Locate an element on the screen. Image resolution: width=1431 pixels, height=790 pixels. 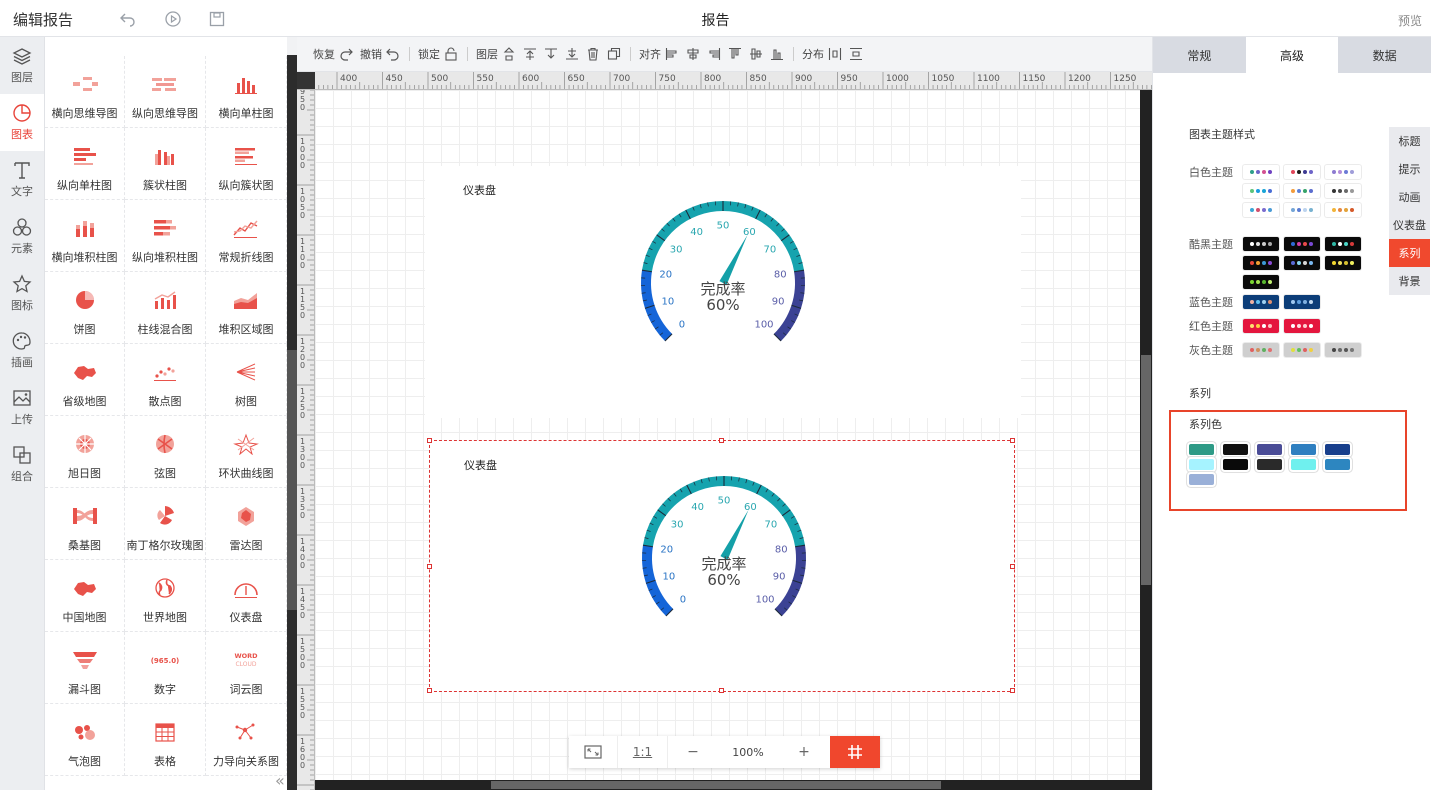
tool-dist-h: 分布 is located at coordinates (822, 54).